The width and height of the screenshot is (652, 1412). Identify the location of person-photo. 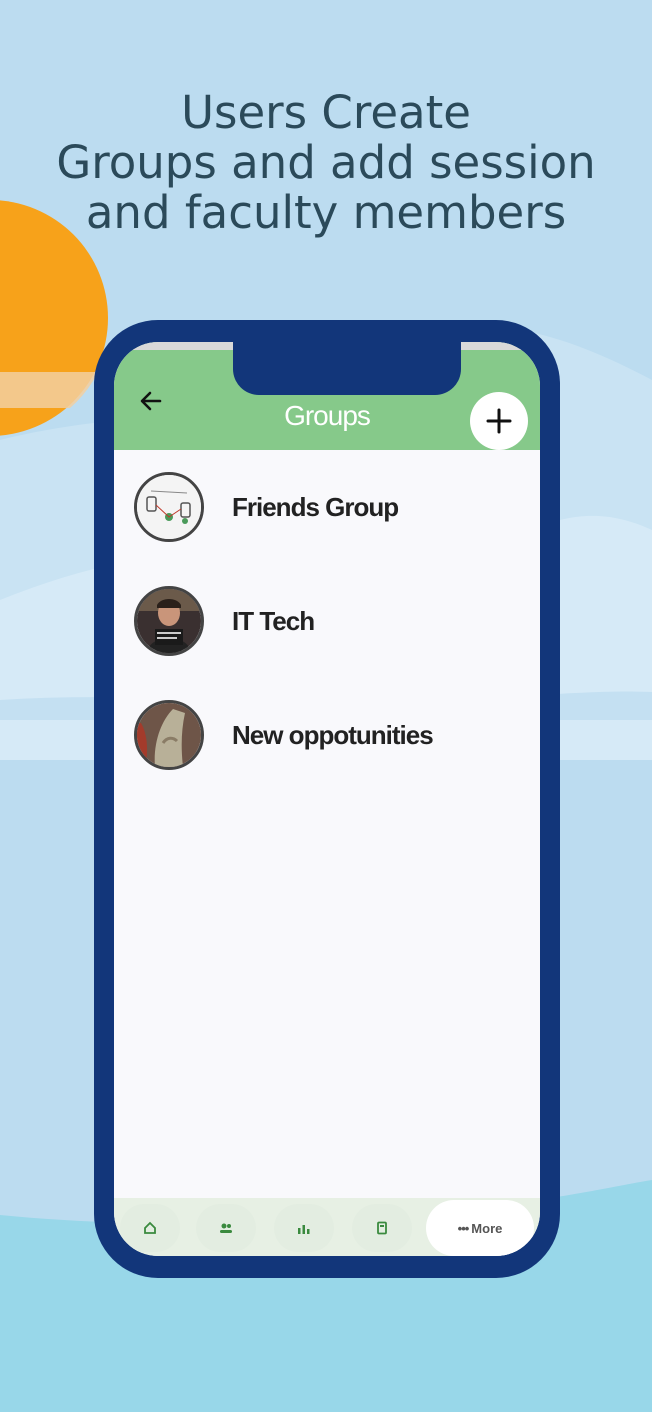
(169, 621).